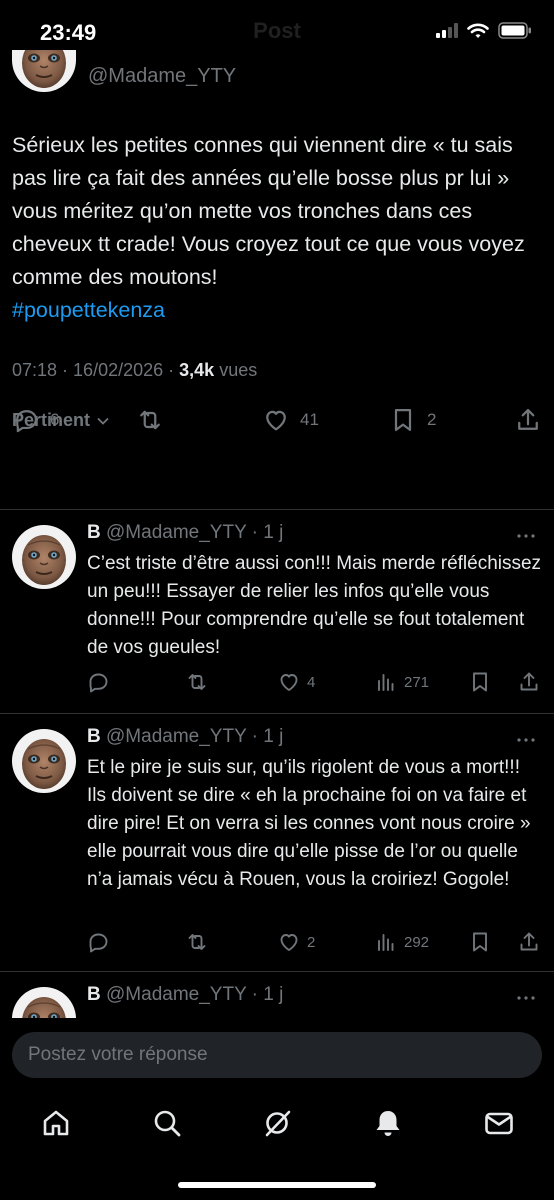 The height and width of the screenshot is (1200, 554). What do you see at coordinates (515, 33) in the screenshot?
I see `battery-icon` at bounding box center [515, 33].